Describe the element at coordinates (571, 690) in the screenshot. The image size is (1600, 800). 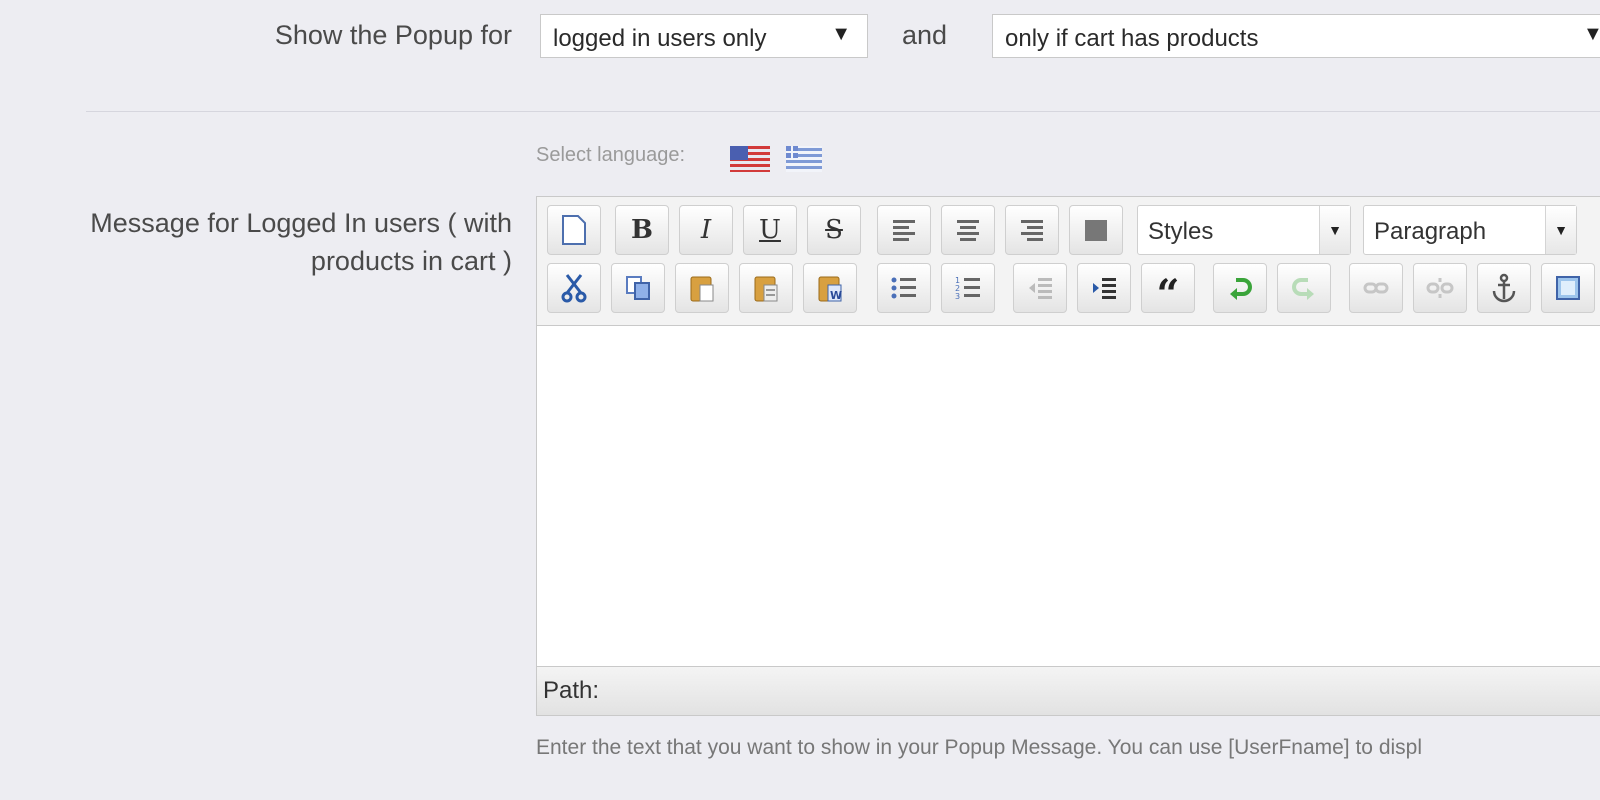
I see `path-label: Path:` at that location.